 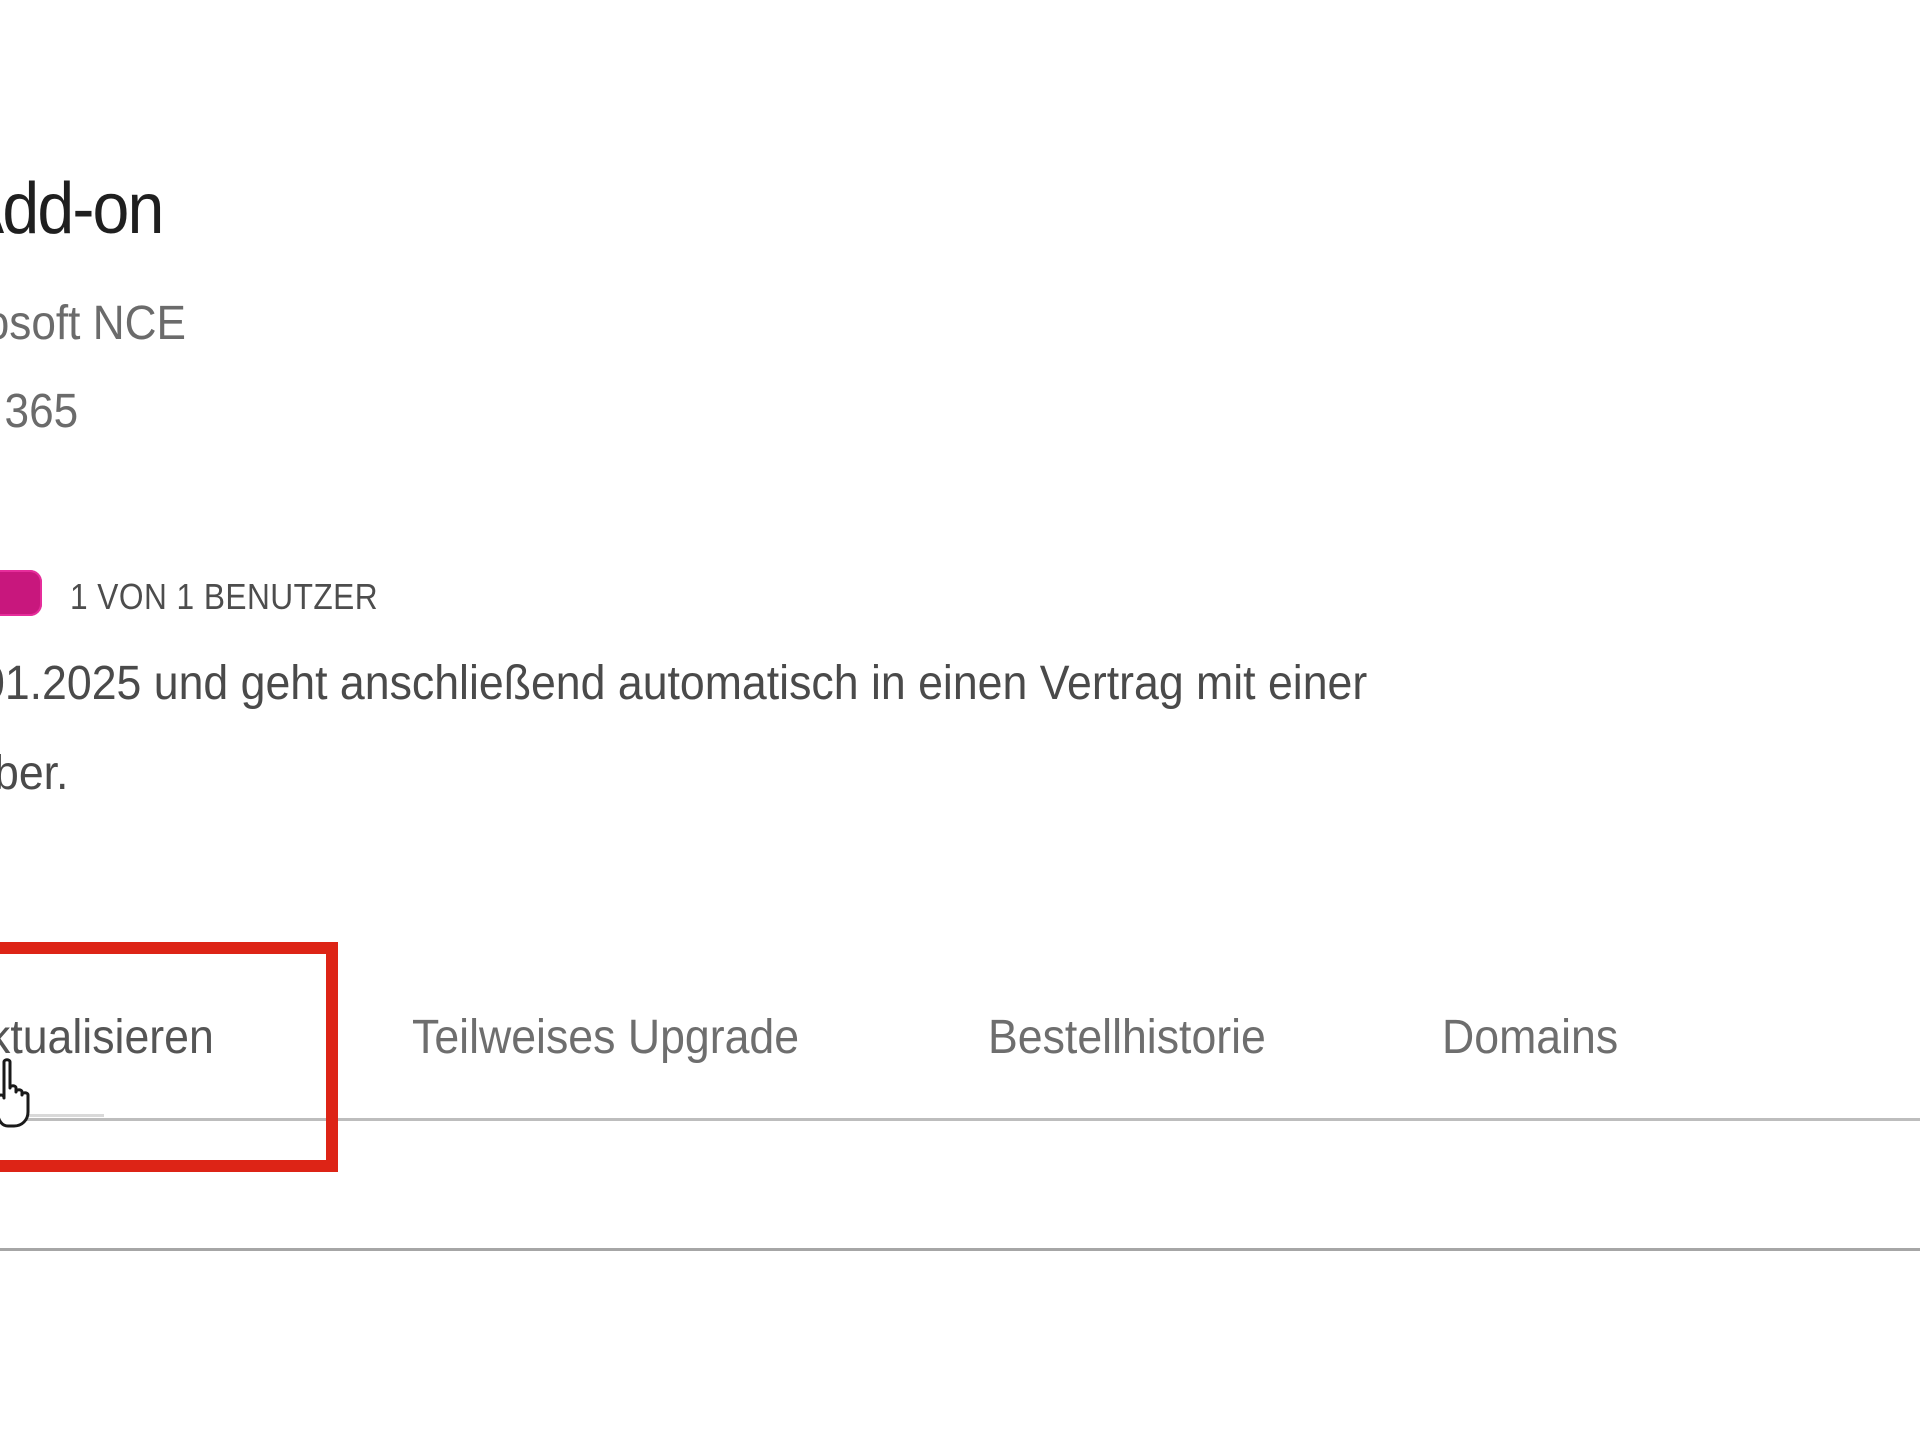 I want to click on product-family: : 365, so click(x=39, y=411).